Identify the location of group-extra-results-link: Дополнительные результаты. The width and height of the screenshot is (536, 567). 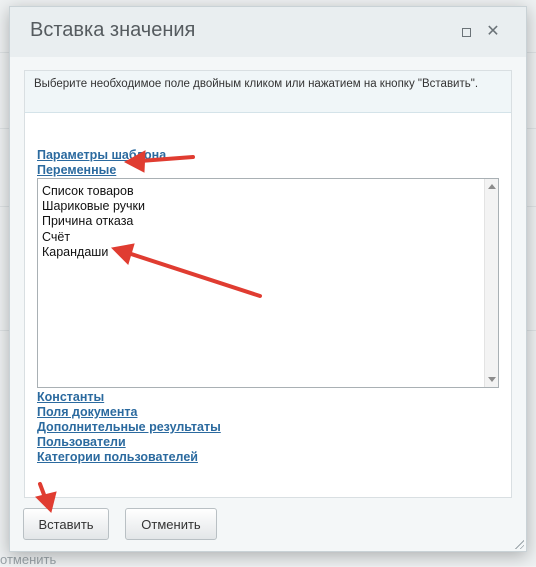
(129, 427).